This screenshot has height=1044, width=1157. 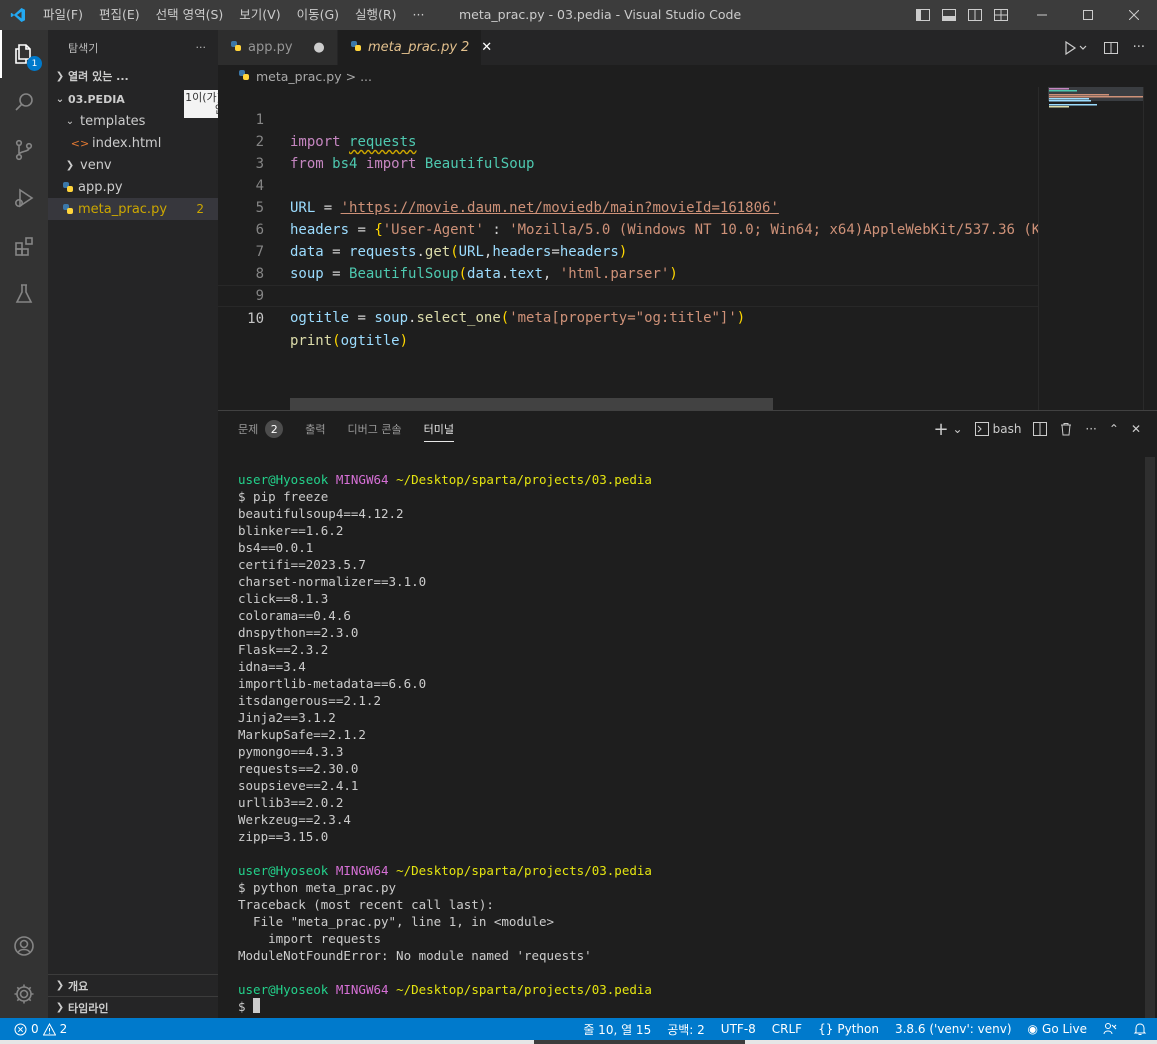 What do you see at coordinates (283, 649) in the screenshot?
I see `terminal-line: Flask==2.3.2` at bounding box center [283, 649].